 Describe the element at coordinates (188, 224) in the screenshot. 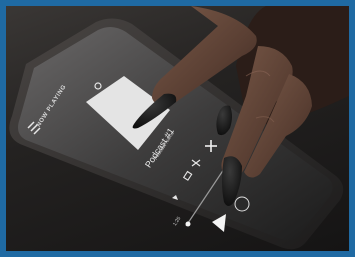

I see `progress-thumb` at that location.